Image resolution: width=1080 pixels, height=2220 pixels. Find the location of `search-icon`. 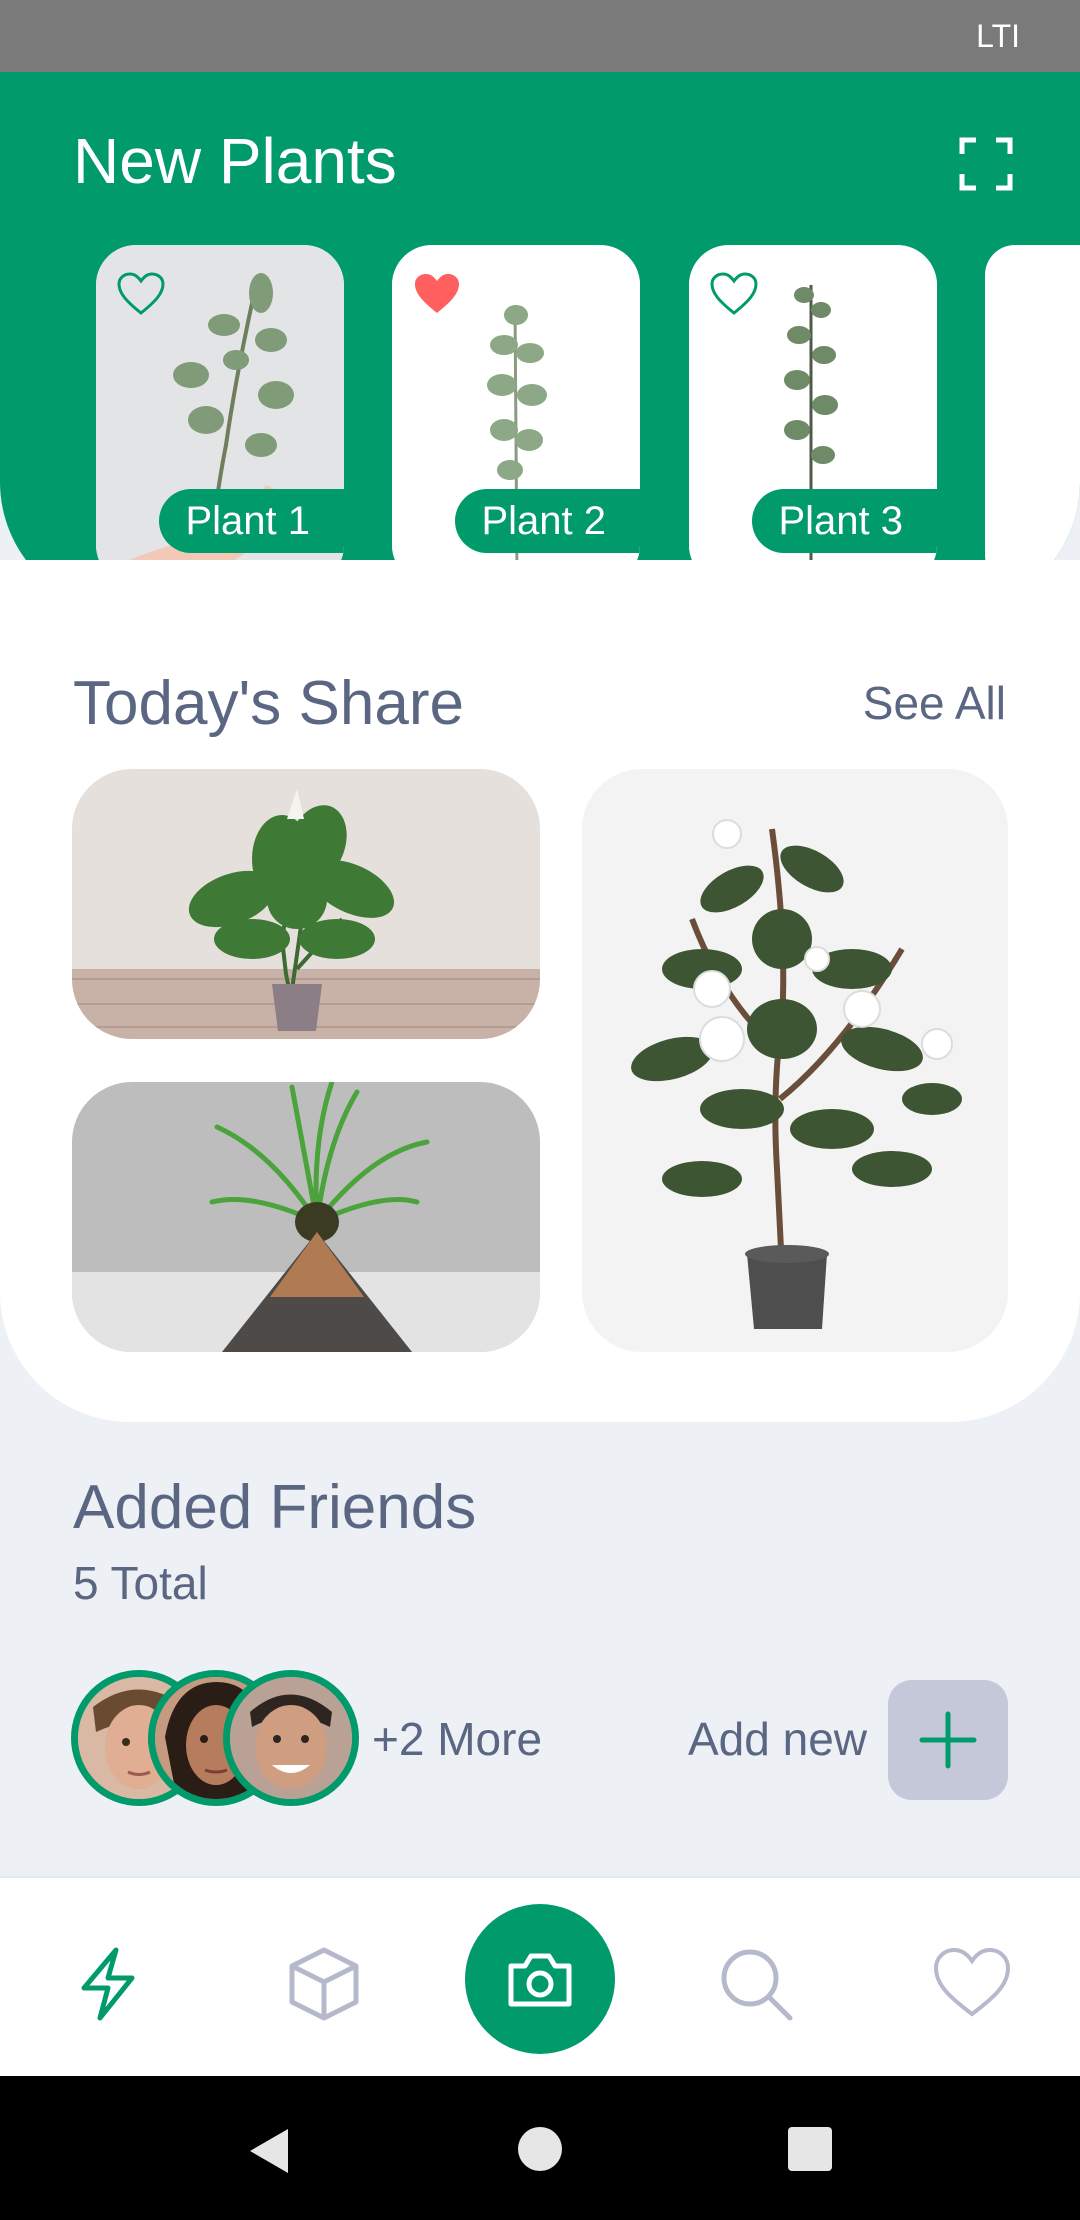

search-icon is located at coordinates (756, 1984).